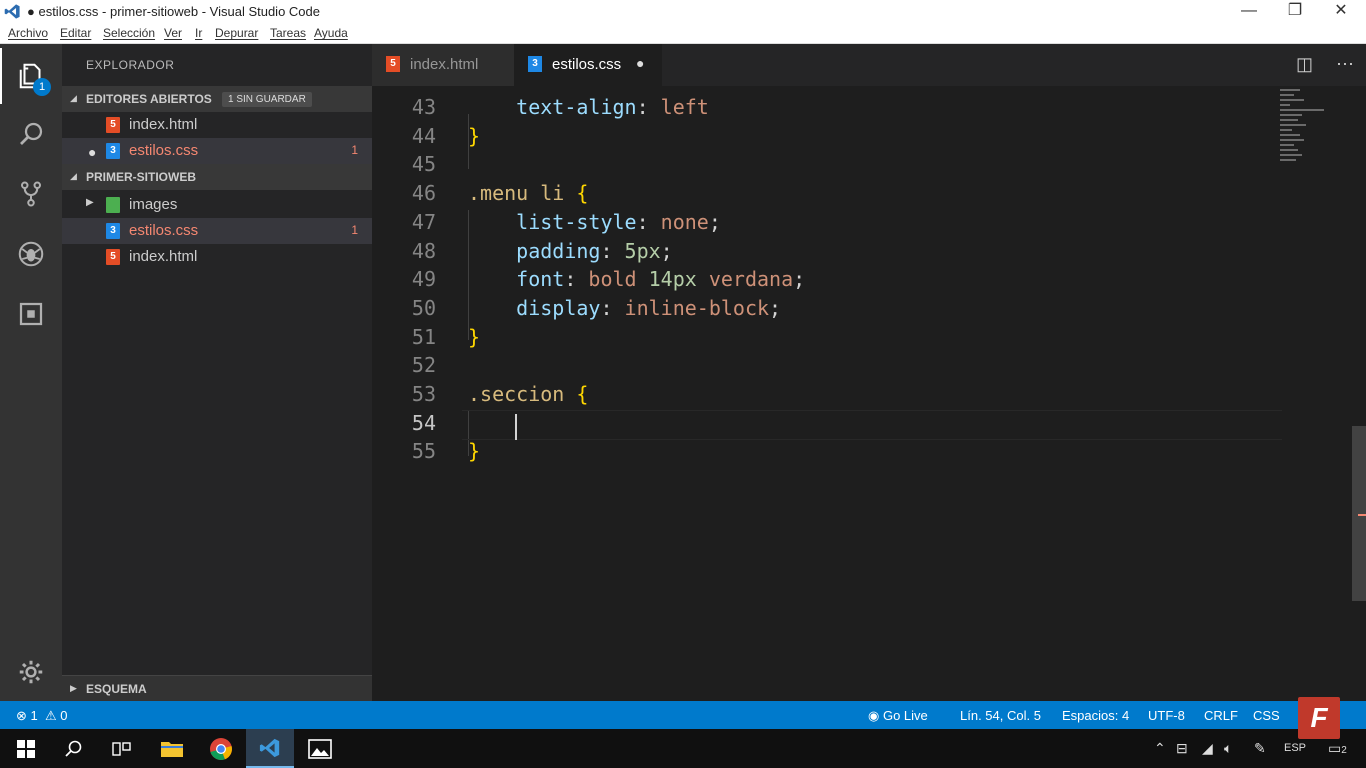  I want to click on cursor-position: Lín. 54, Col. 5, so click(1000, 715).